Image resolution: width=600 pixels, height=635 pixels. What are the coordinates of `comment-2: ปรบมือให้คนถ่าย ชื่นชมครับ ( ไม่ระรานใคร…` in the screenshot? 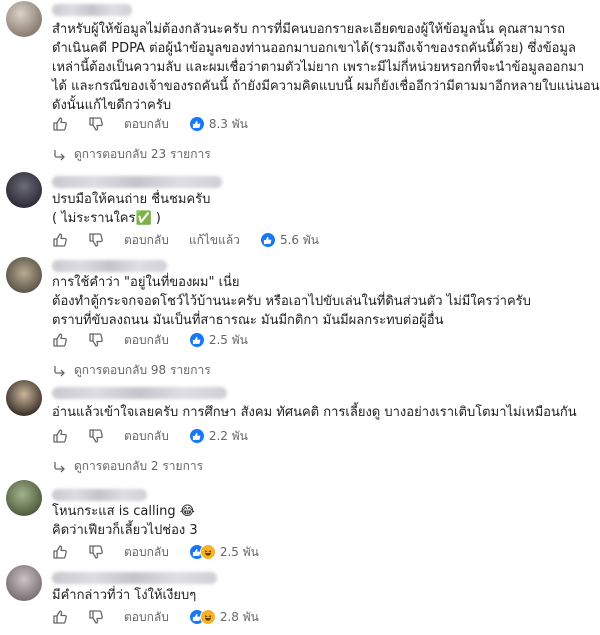 It's located at (300, 212).